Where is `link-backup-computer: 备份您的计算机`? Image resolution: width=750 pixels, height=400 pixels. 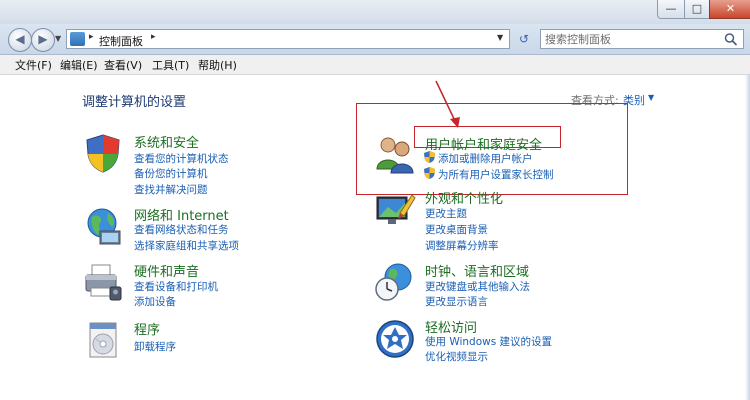 link-backup-computer: 备份您的计算机 is located at coordinates (171, 173).